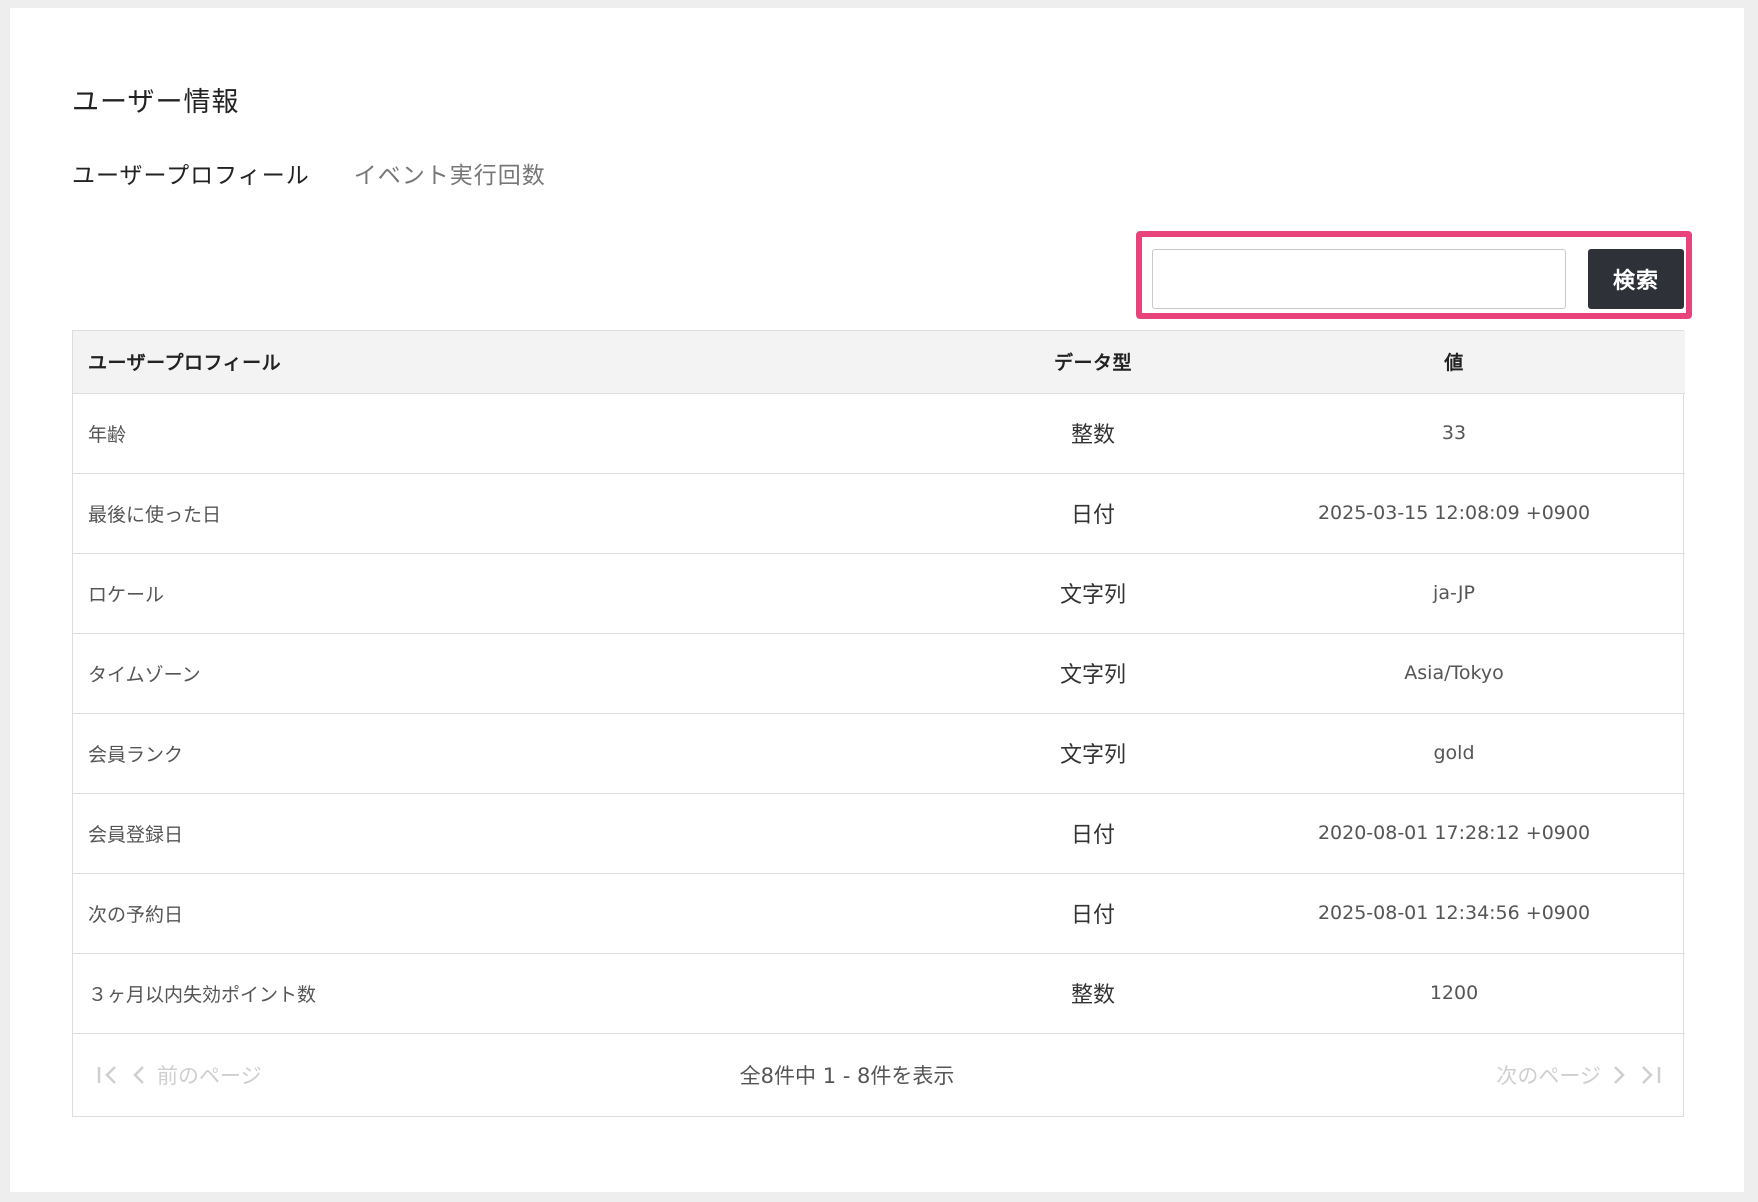 The width and height of the screenshot is (1758, 1202). What do you see at coordinates (879, 513) in the screenshot?
I see `table-row: 最後に使った日 日付 2025-03-15 12:08:09 +0900` at bounding box center [879, 513].